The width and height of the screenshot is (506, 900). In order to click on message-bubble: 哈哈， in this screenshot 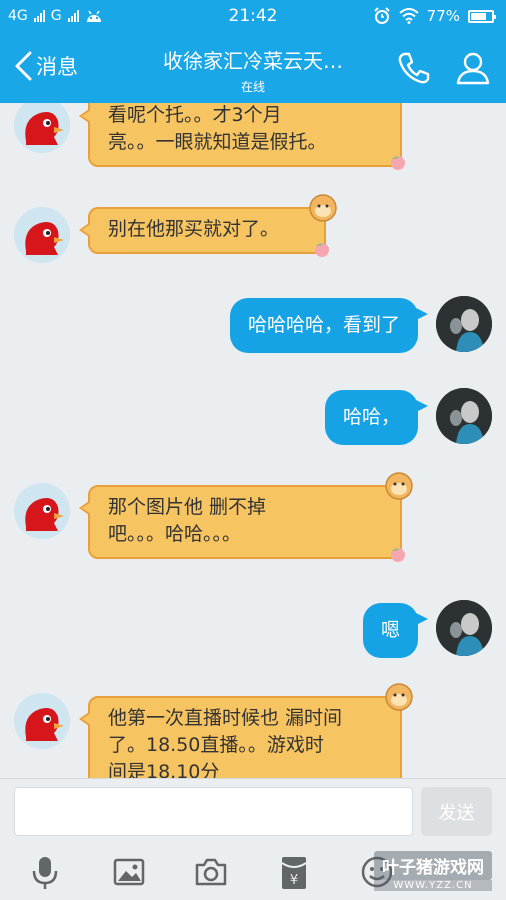, I will do `click(376, 417)`.